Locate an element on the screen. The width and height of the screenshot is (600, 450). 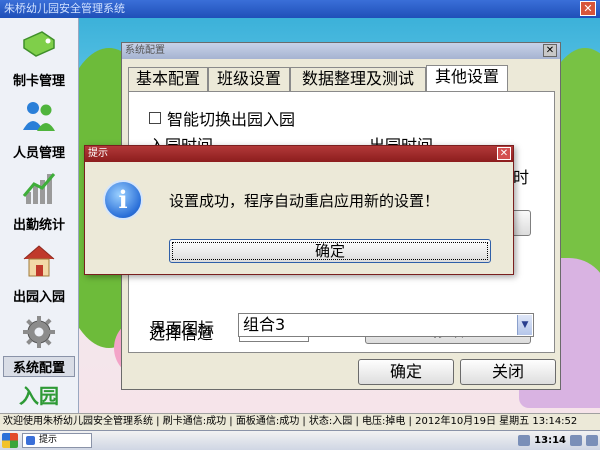
settings-titlebar: 系统配置 is located at coordinates (341, 51).